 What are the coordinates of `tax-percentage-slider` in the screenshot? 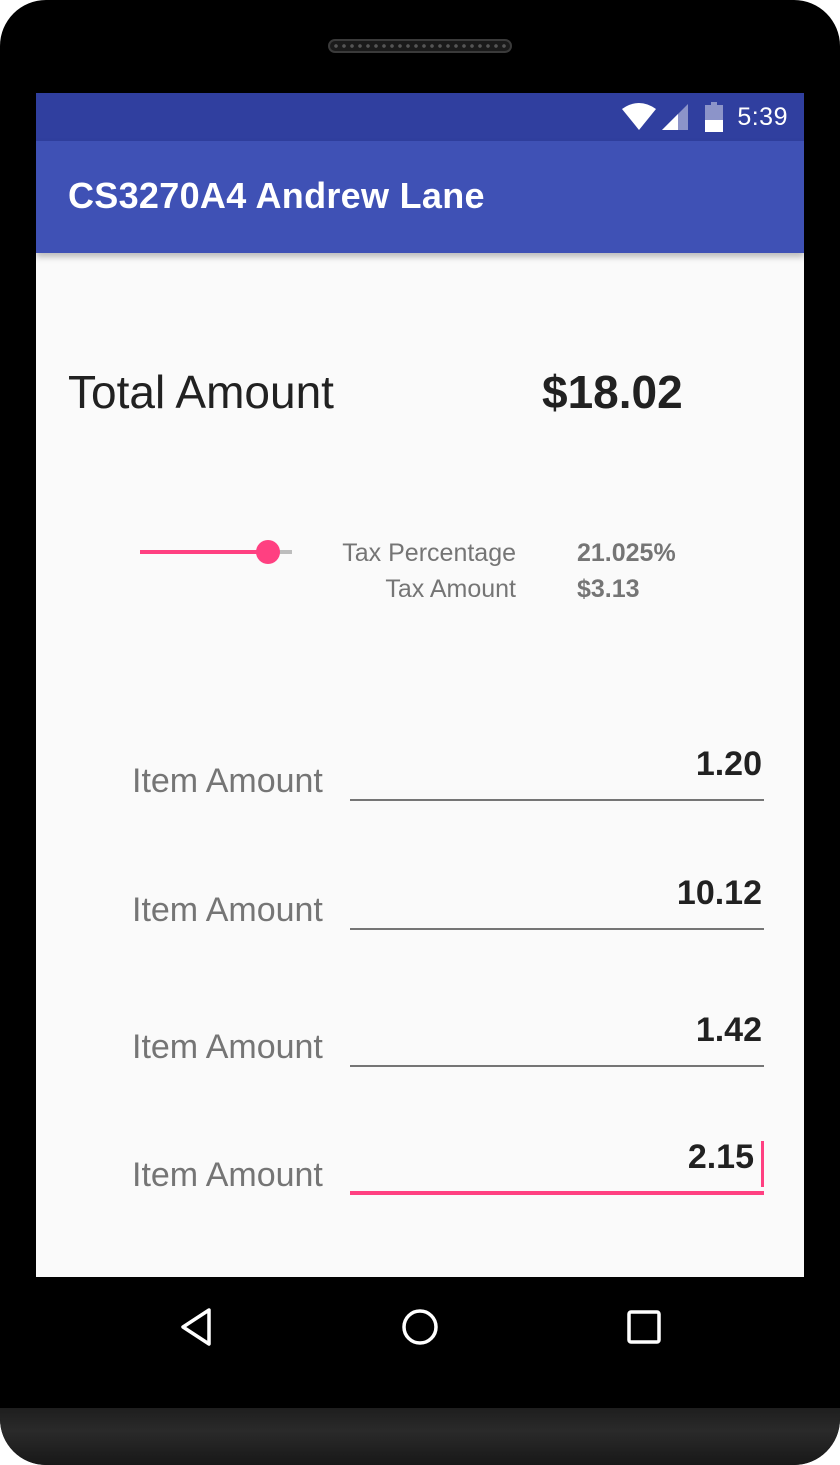 It's located at (216, 552).